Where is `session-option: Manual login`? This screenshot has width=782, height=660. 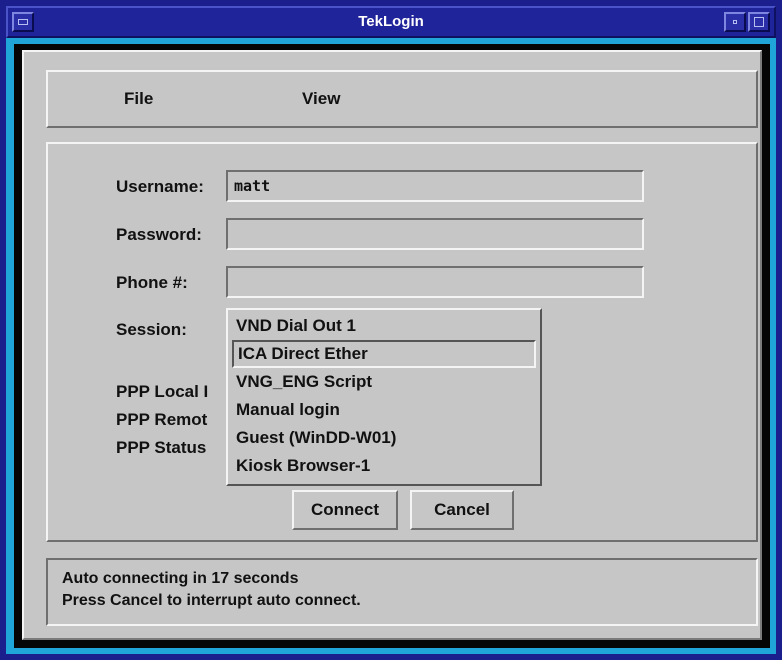
session-option: Manual login is located at coordinates (384, 410).